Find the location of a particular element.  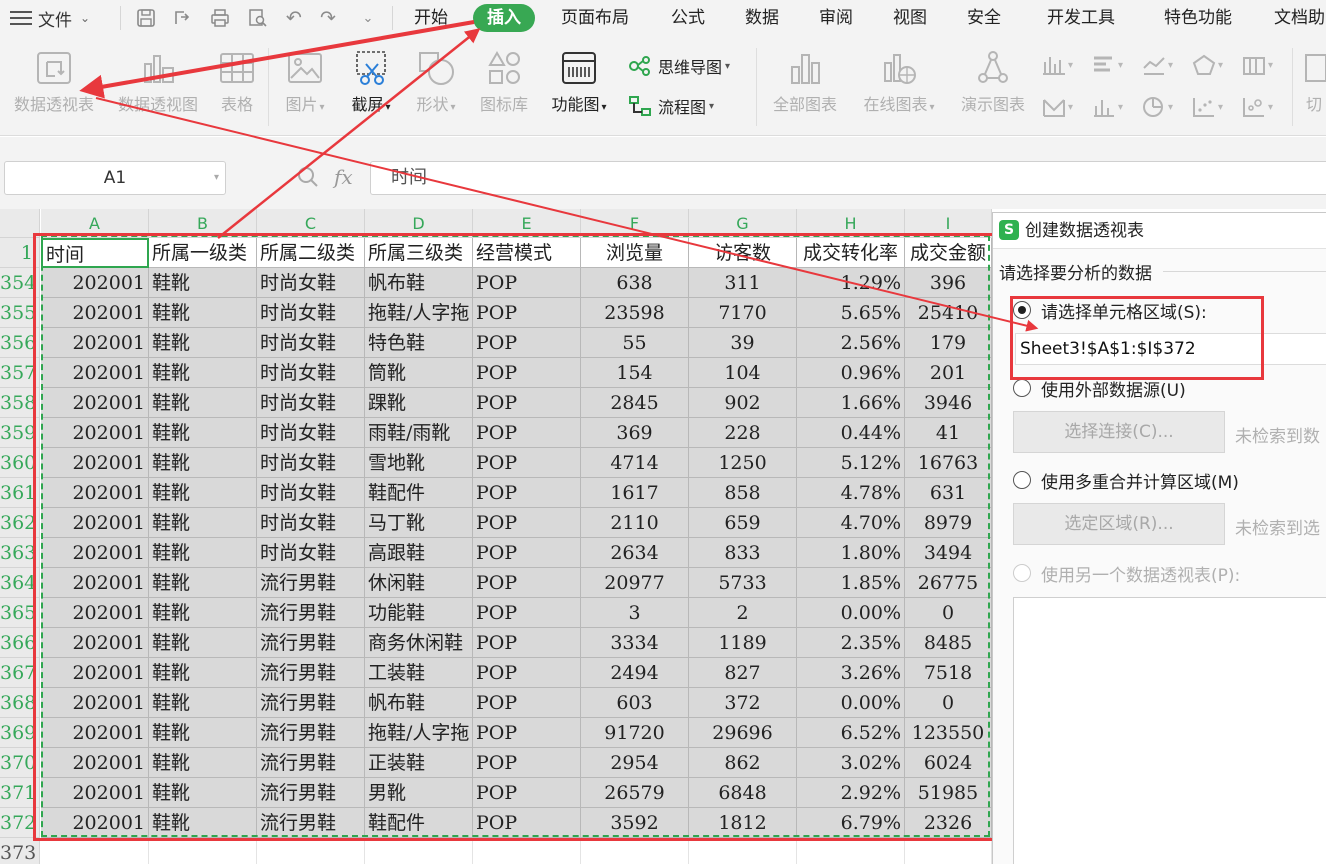

table-cell: 拖鞋/人字拖 is located at coordinates (419, 733).